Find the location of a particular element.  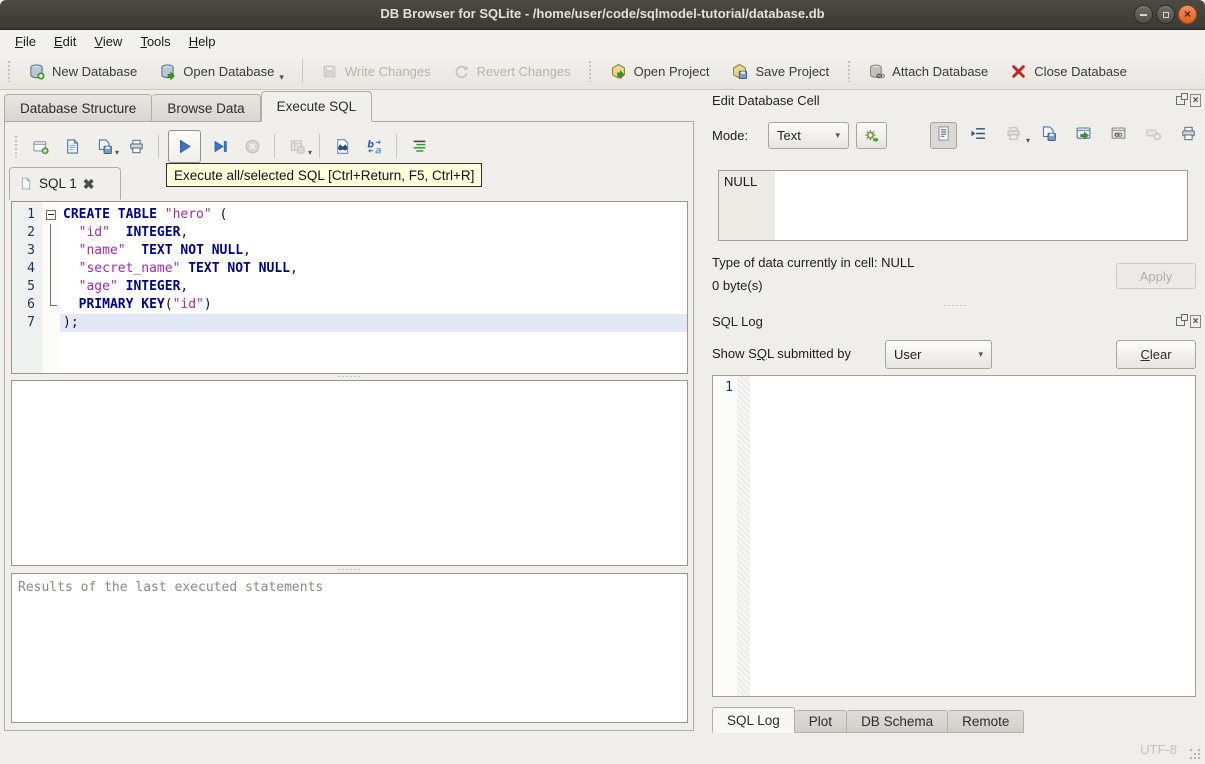

dock-tab-remote: Remote is located at coordinates (986, 721).